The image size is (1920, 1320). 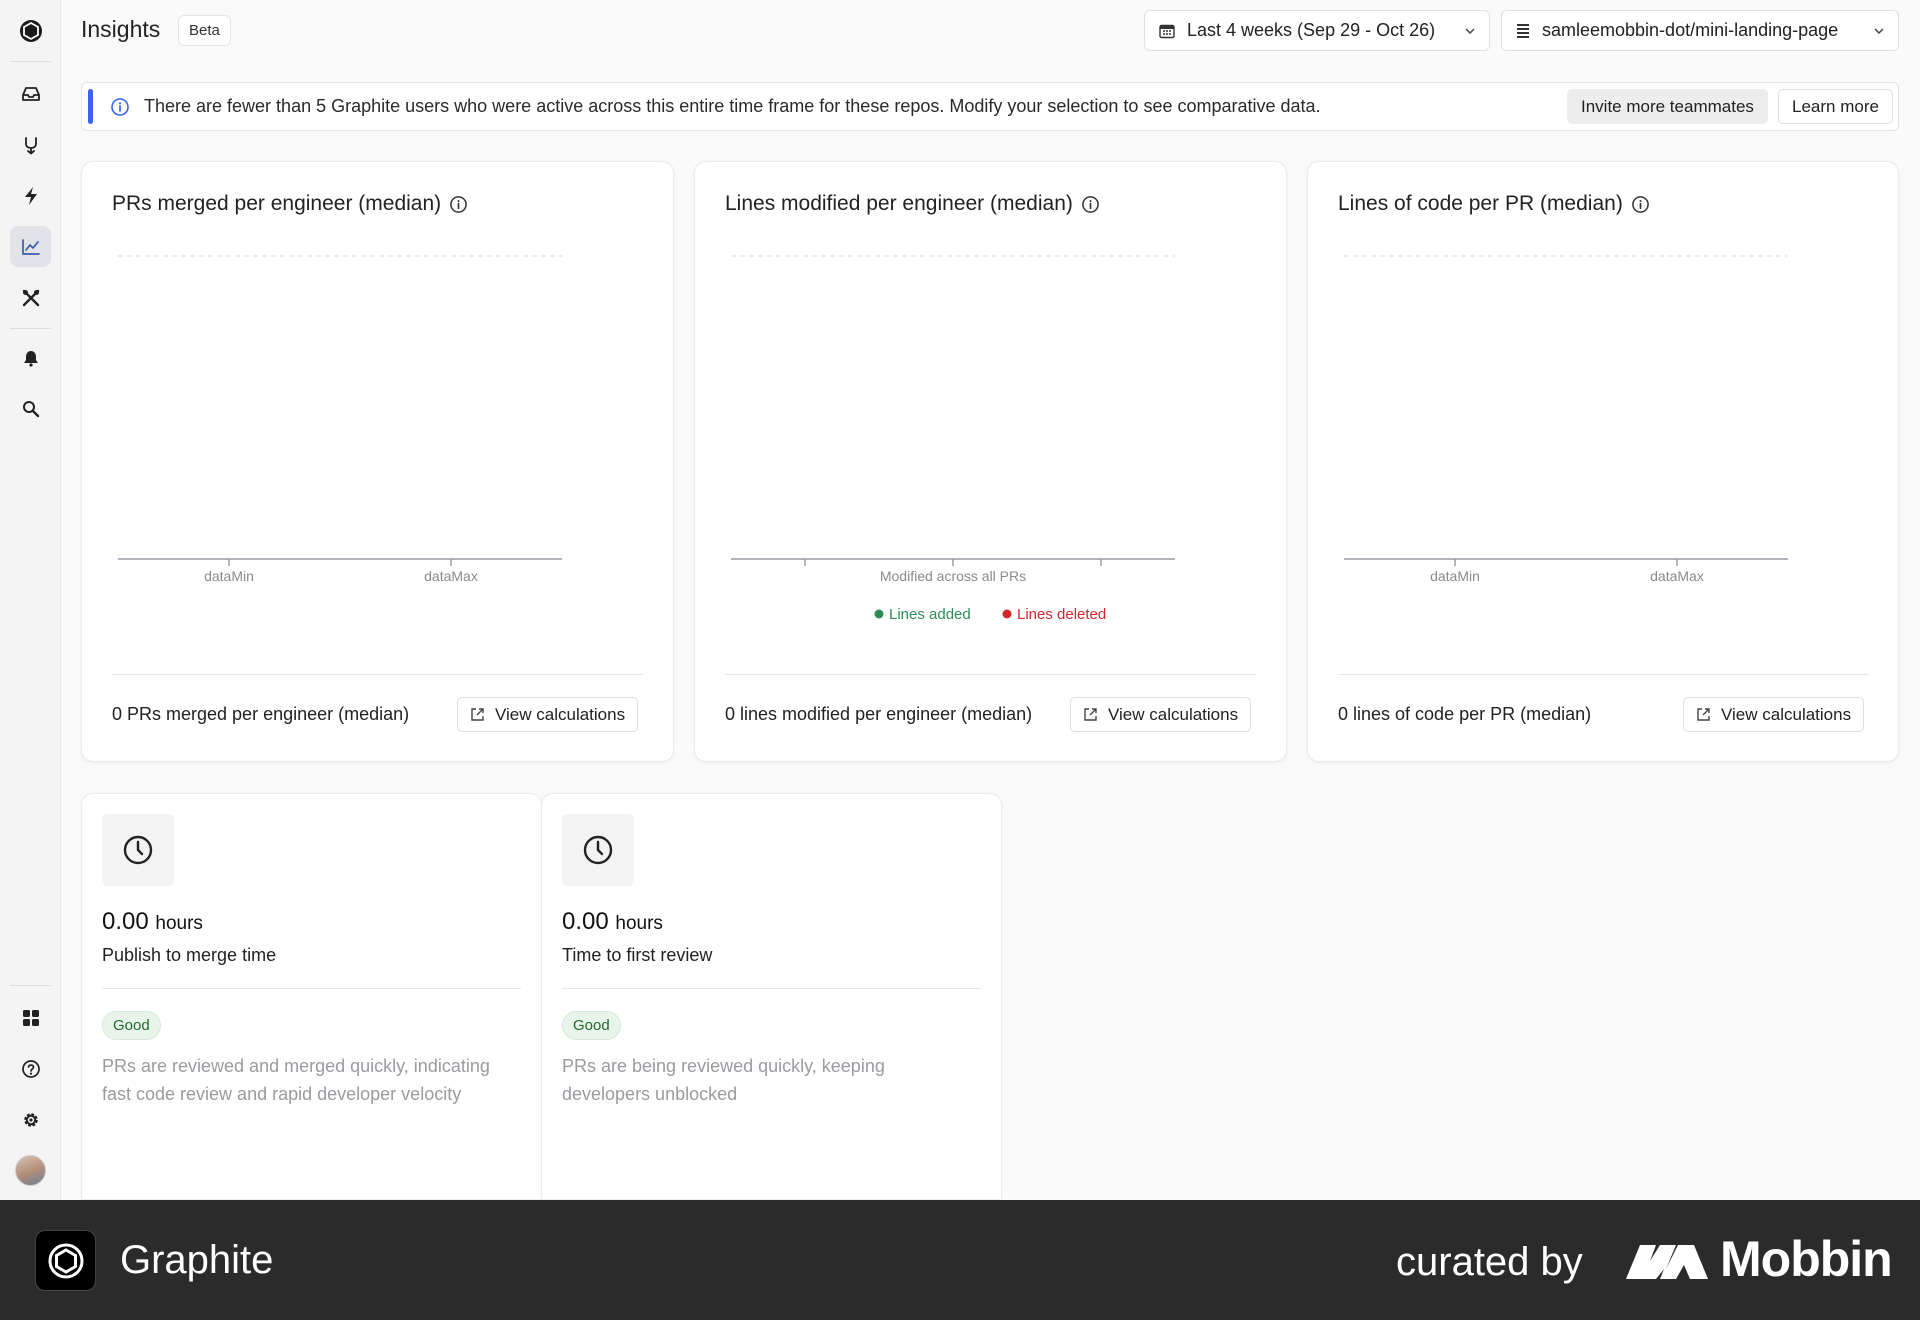 I want to click on banner-accent-bar, so click(x=90, y=106).